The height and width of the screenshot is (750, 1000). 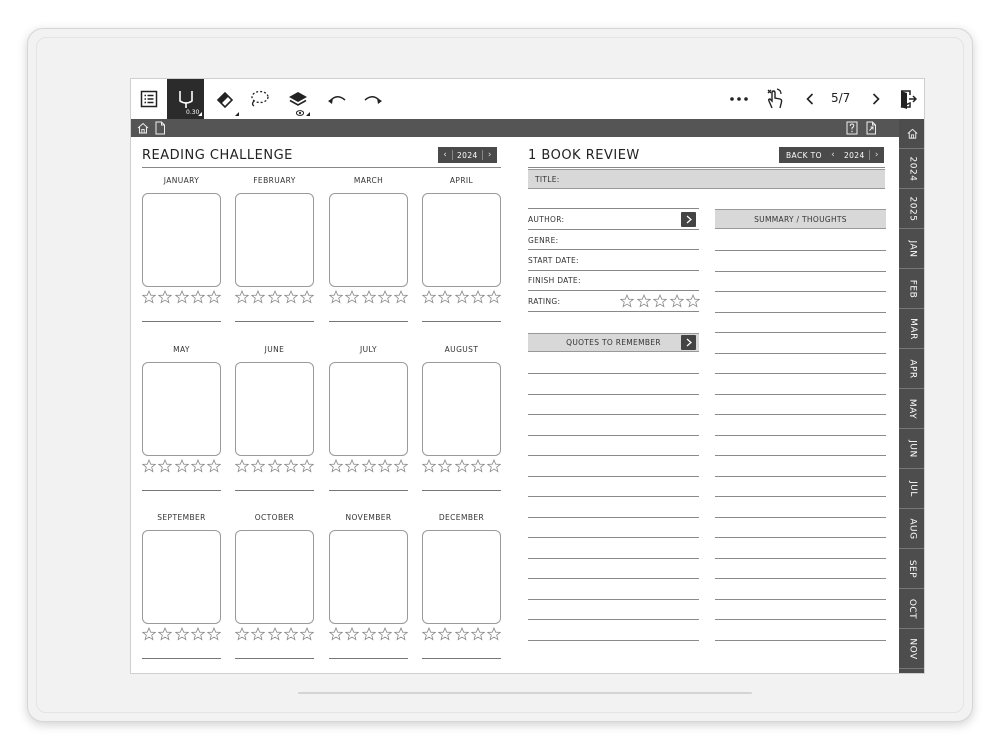 I want to click on undo-button, so click(x=337, y=99).